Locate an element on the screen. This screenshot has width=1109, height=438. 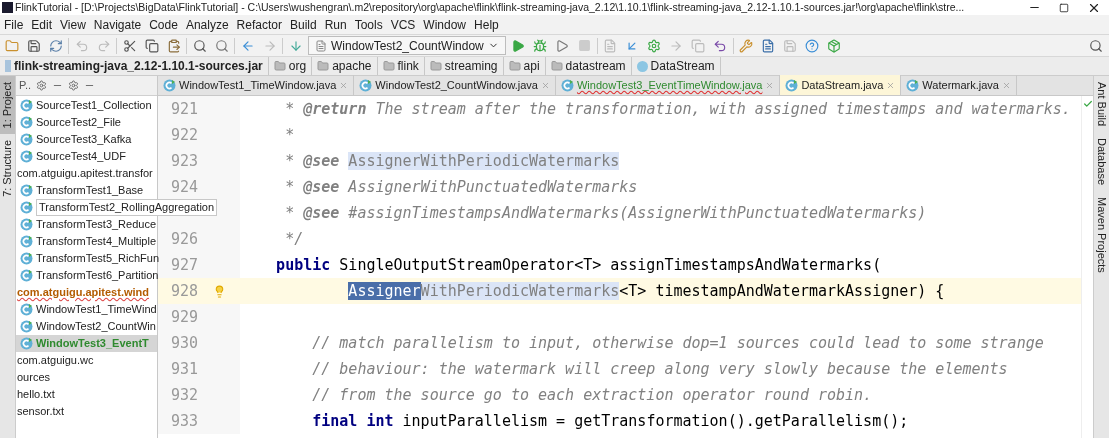
tree-item-label: TransformTest6_Partition is located at coordinates (97, 275).